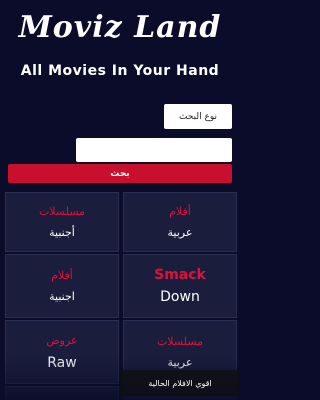 This screenshot has height=400, width=320. What do you see at coordinates (180, 222) in the screenshot?
I see `category-tile-arabic-movies: أفلام عربية` at bounding box center [180, 222].